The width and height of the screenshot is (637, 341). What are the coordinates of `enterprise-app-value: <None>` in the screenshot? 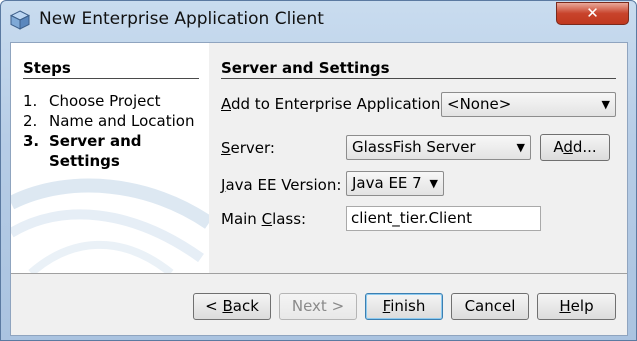 It's located at (479, 104).